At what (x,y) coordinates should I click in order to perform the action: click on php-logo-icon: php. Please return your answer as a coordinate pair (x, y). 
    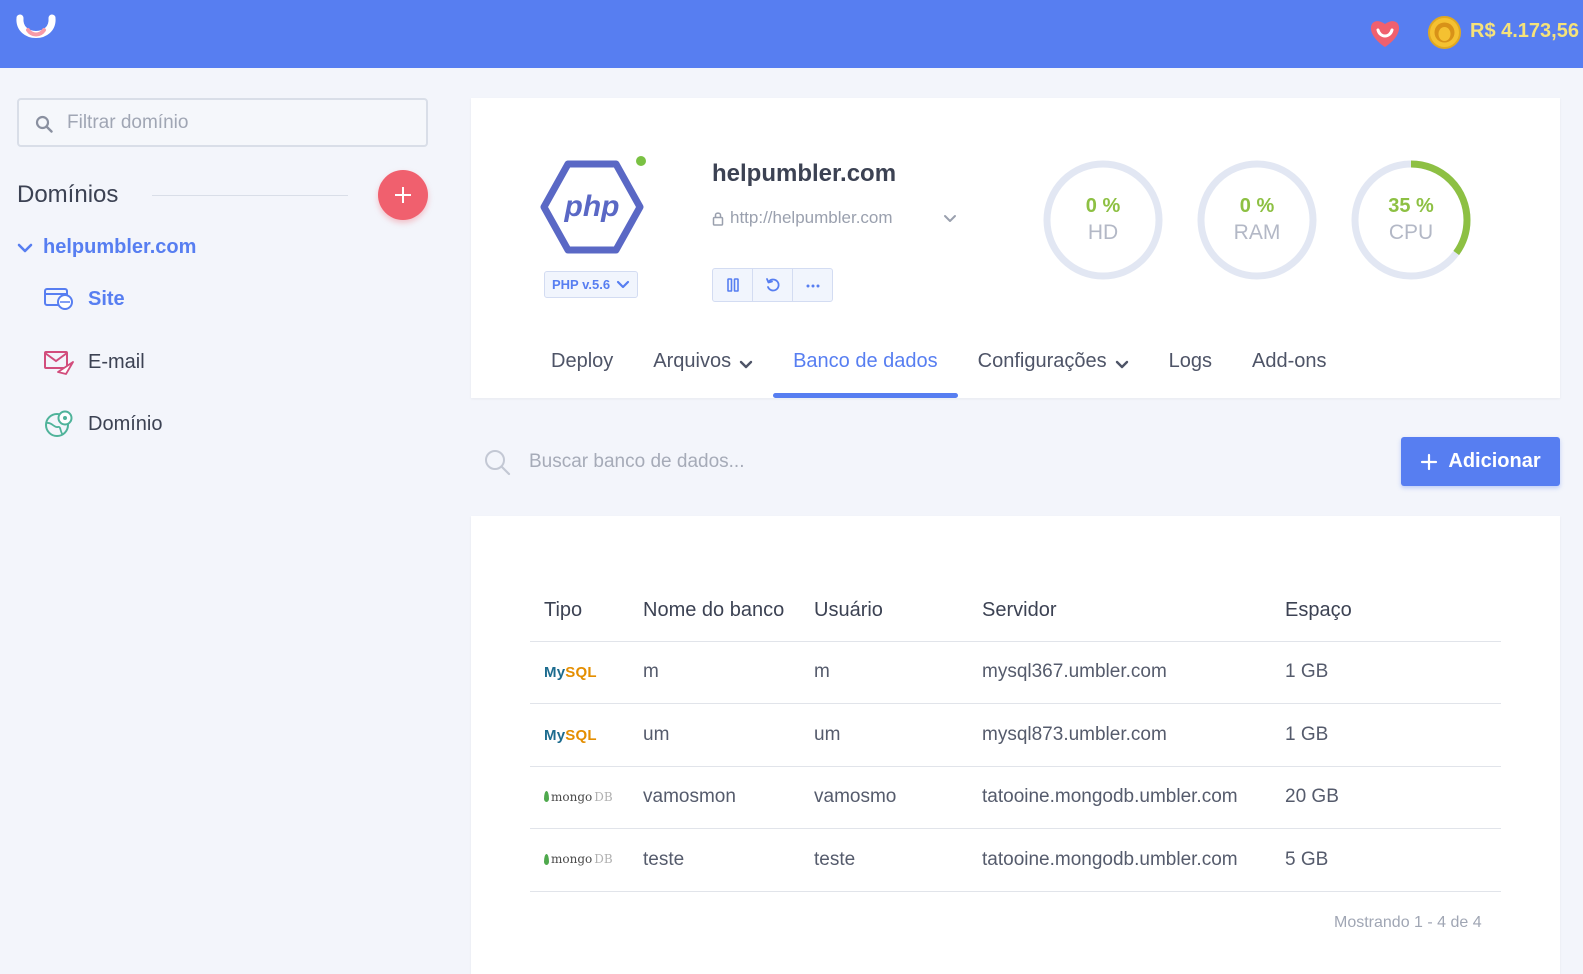
    Looking at the image, I should click on (592, 207).